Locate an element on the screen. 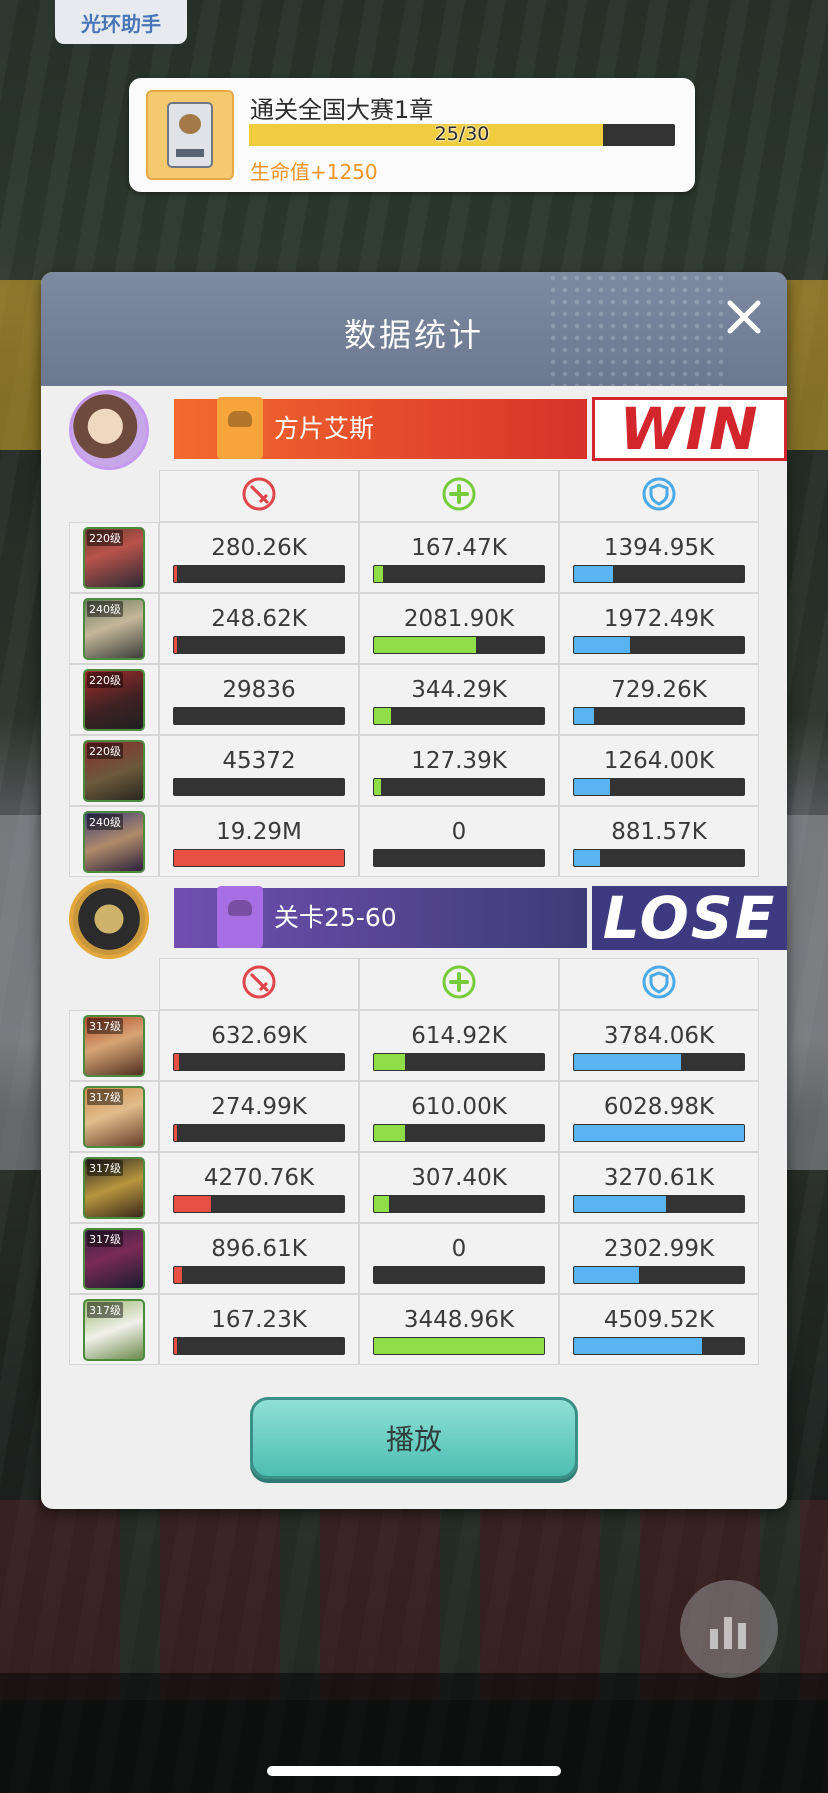  quest-ticket-icon is located at coordinates (190, 135).